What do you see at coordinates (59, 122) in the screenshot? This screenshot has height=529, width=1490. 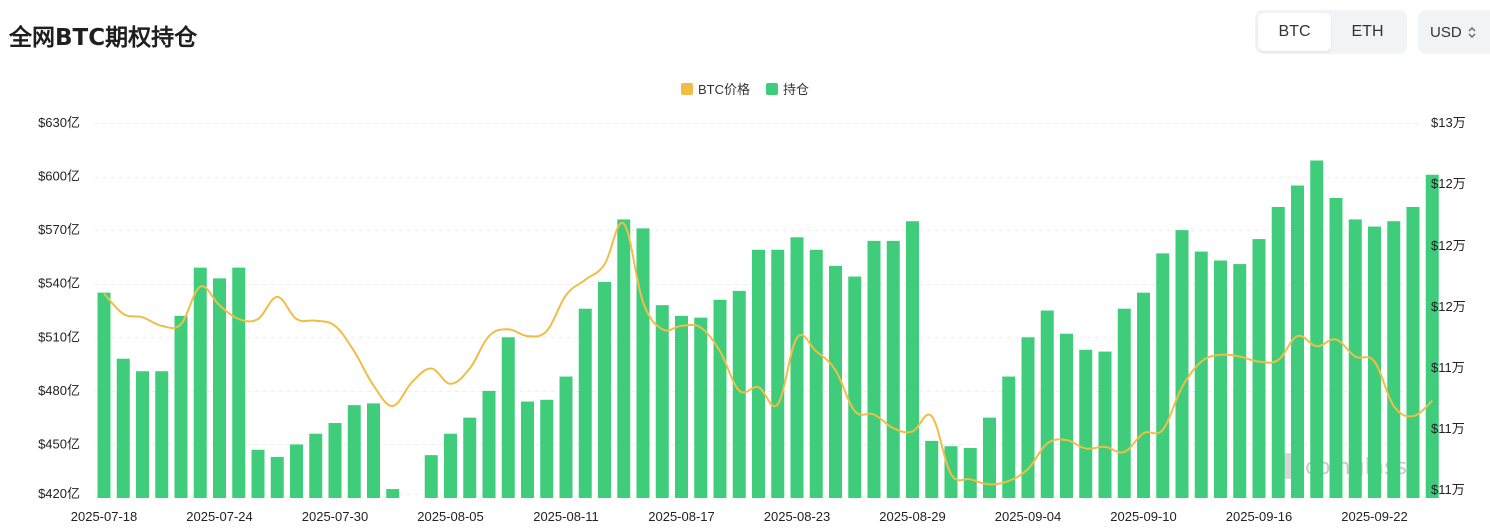 I see `y-left-tick: $630亿` at bounding box center [59, 122].